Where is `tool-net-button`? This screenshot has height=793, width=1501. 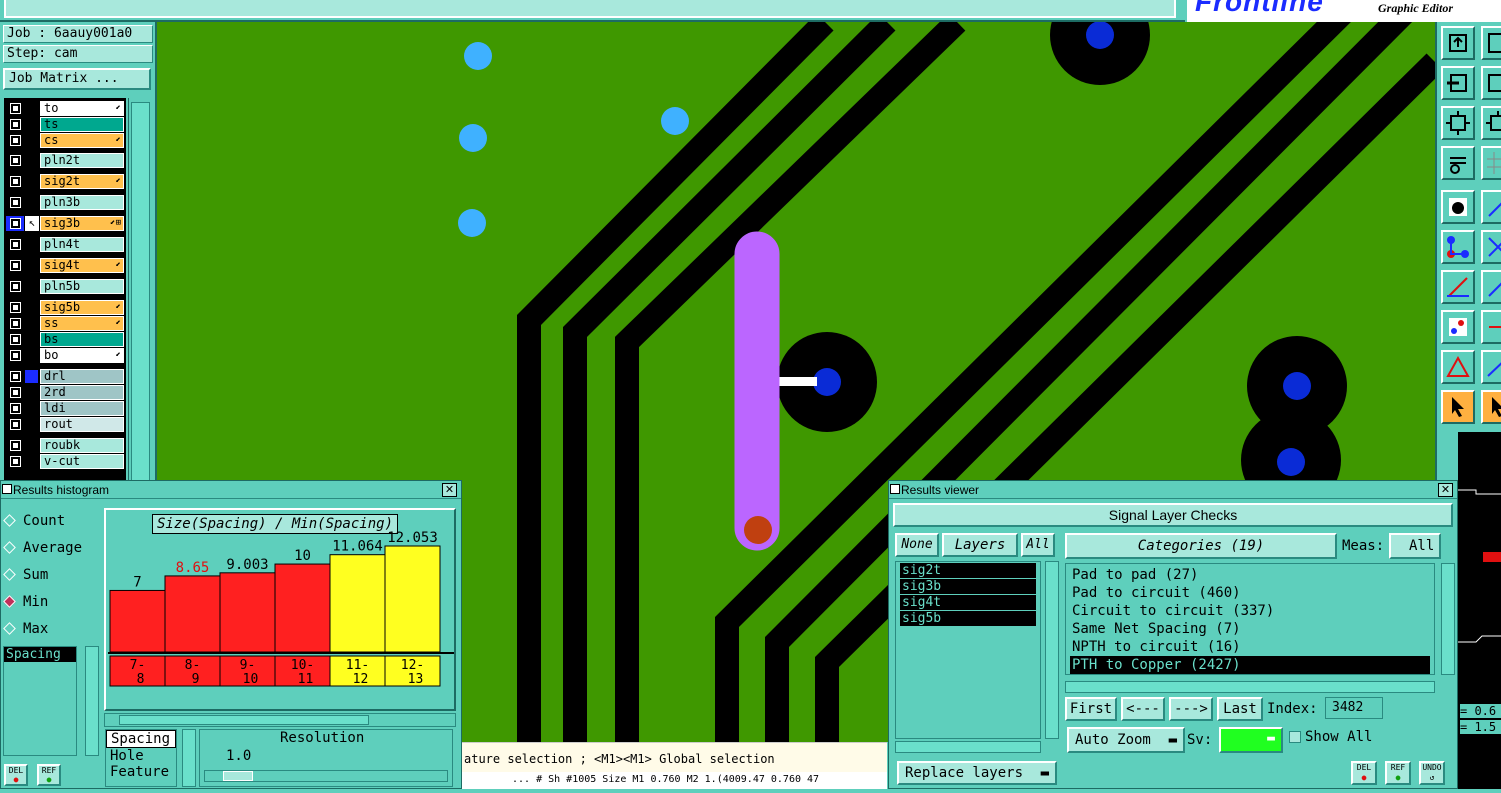
tool-net-button is located at coordinates (1458, 247).